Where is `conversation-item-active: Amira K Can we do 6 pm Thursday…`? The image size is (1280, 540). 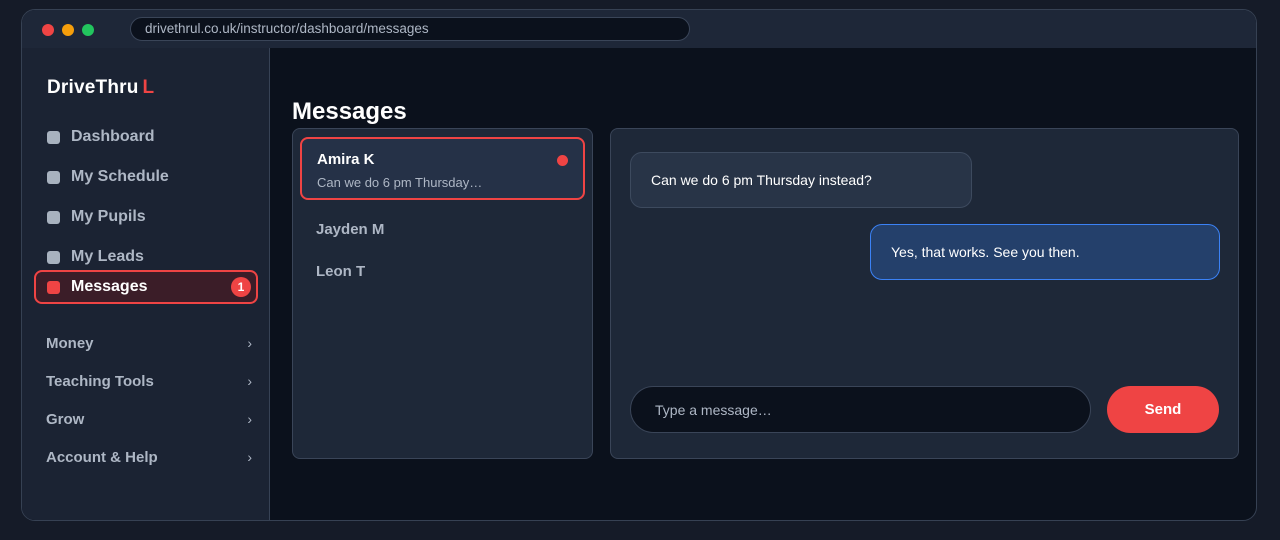 conversation-item-active: Amira K Can we do 6 pm Thursday… is located at coordinates (442, 168).